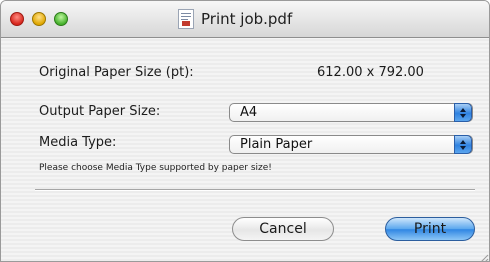  I want to click on media-type-label: Media Type:, so click(78, 142).